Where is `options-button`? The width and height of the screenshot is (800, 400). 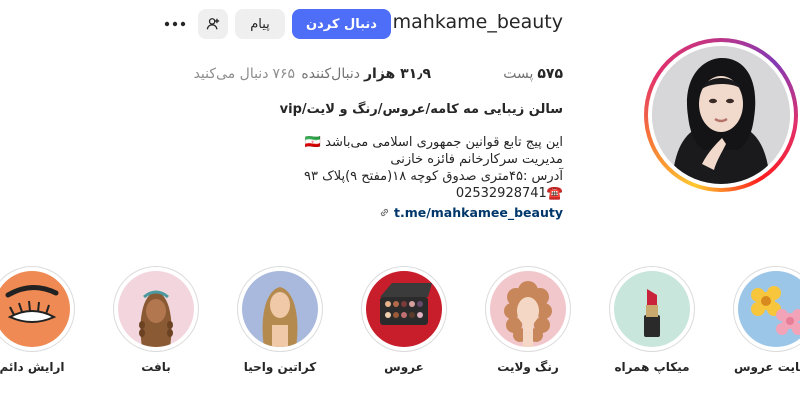 options-button is located at coordinates (175, 24).